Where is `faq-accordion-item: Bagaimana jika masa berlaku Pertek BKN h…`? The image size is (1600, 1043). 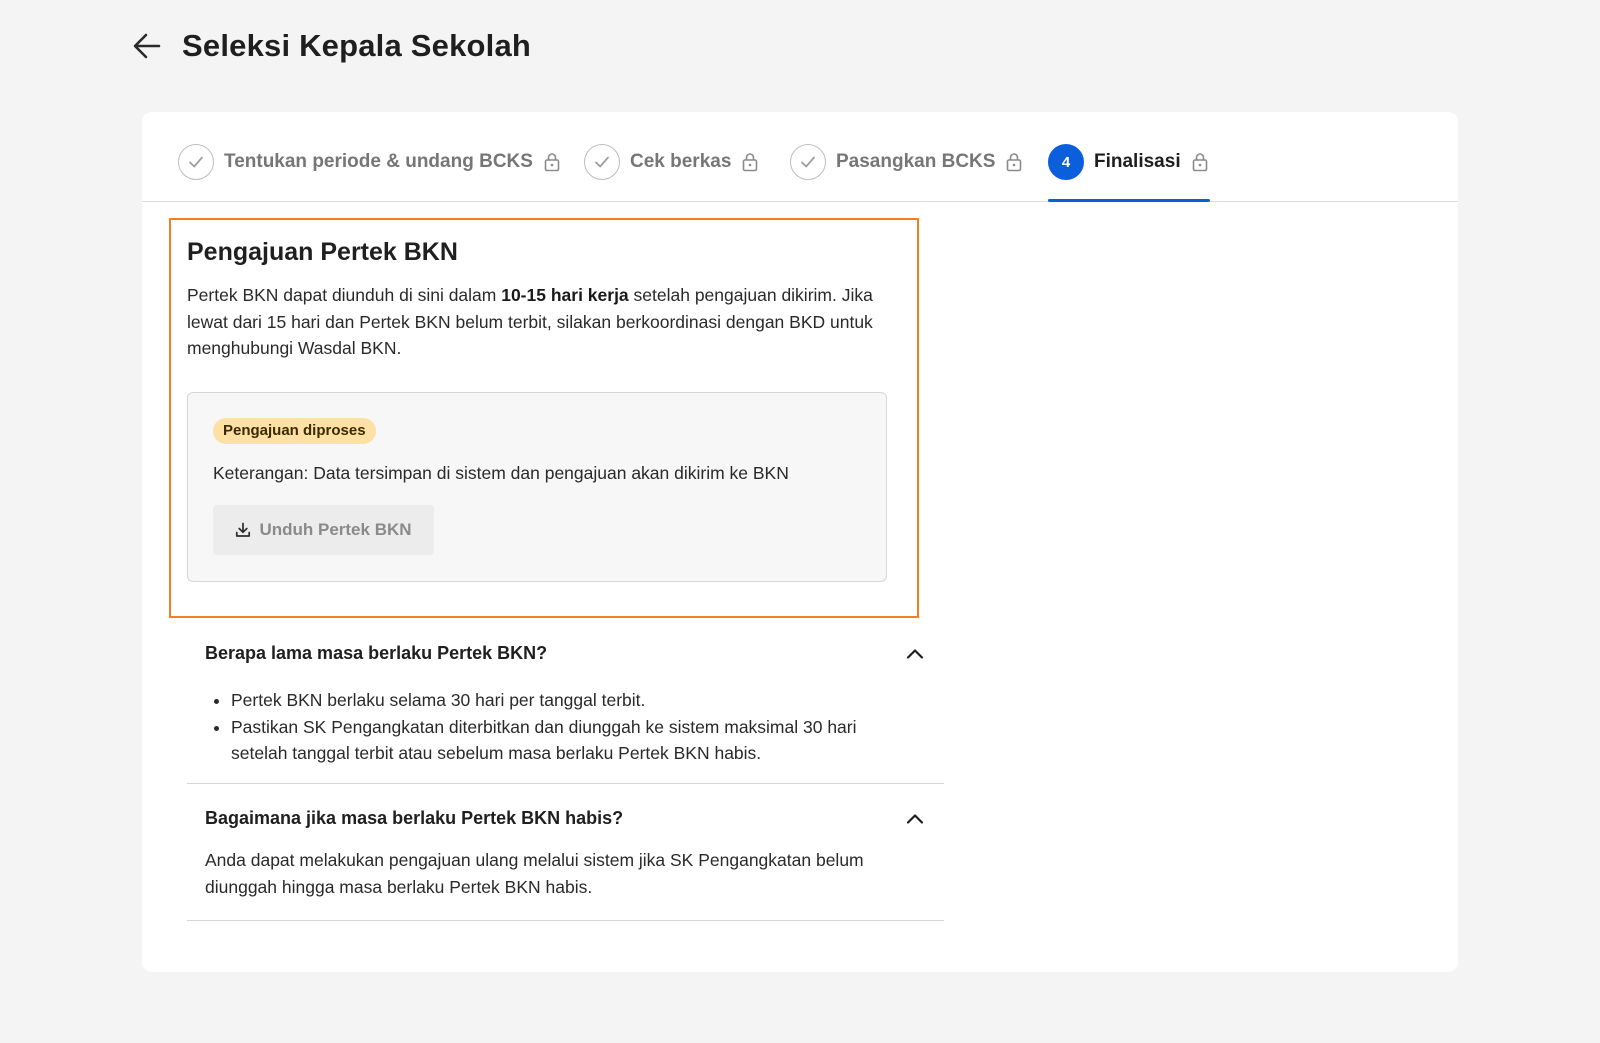
faq-accordion-item: Bagaimana jika masa berlaku Pertek BKN h… is located at coordinates (565, 852).